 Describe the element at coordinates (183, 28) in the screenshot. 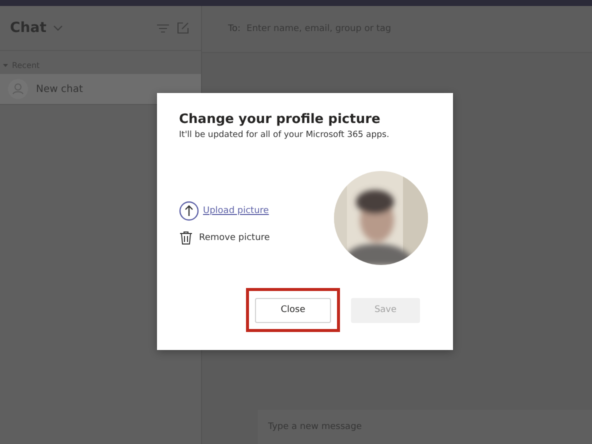

I see `compose-icon` at that location.